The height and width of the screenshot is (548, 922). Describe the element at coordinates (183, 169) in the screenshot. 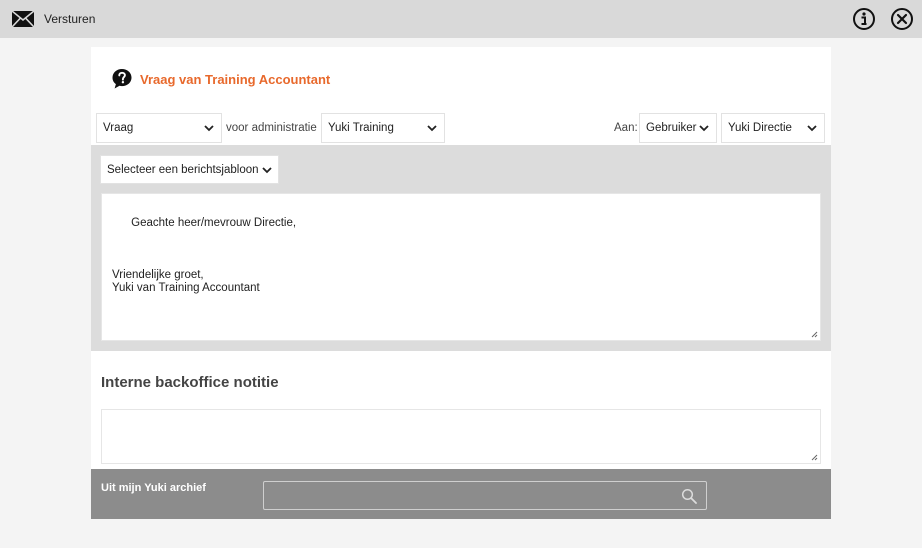

I see `message-template-value: Selecteer een berichtsjabloon` at that location.